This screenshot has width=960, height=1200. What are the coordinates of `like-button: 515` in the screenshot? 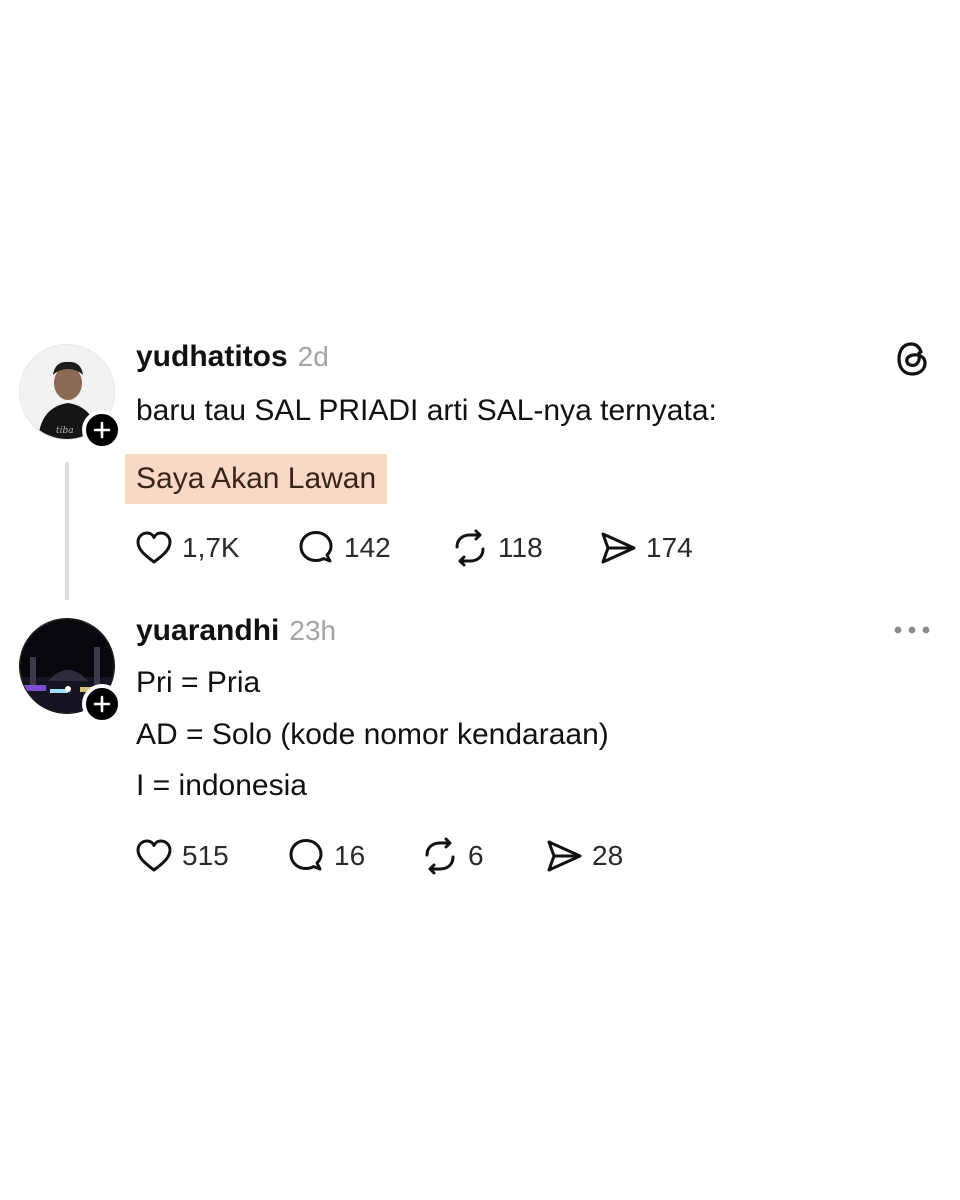 It's located at (210, 856).